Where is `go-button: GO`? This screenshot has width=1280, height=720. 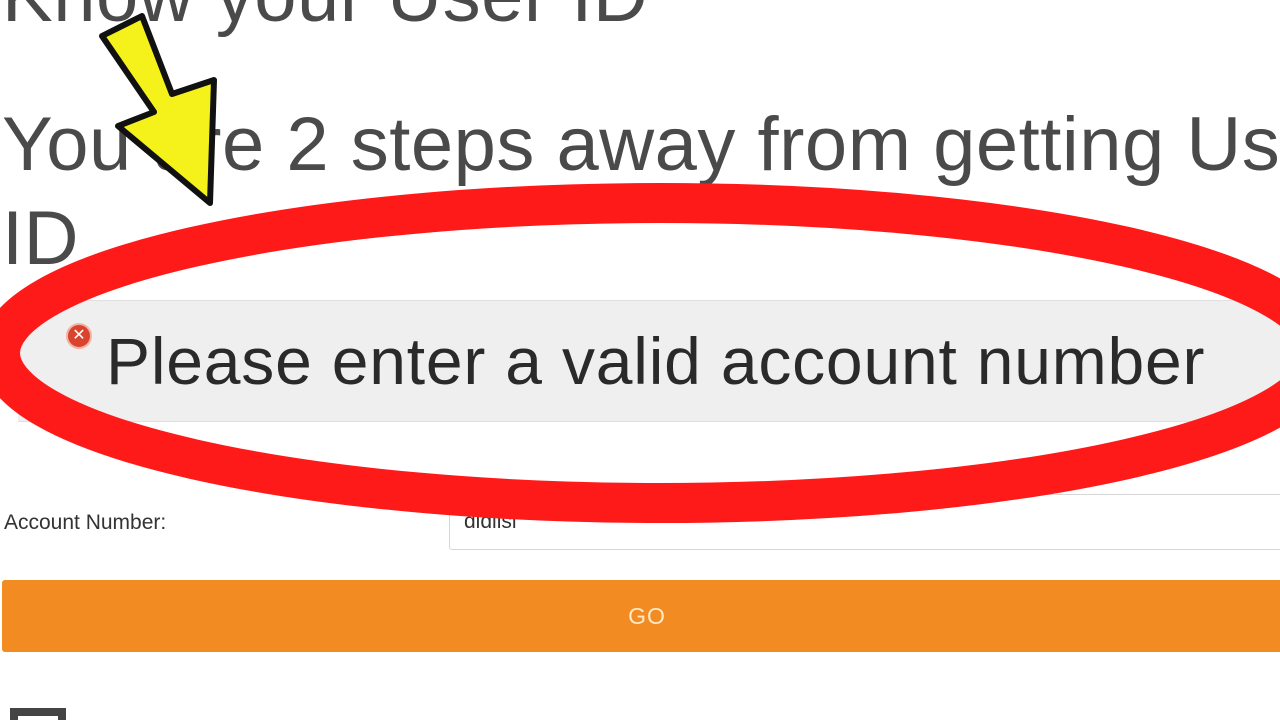
go-button: GO is located at coordinates (641, 616).